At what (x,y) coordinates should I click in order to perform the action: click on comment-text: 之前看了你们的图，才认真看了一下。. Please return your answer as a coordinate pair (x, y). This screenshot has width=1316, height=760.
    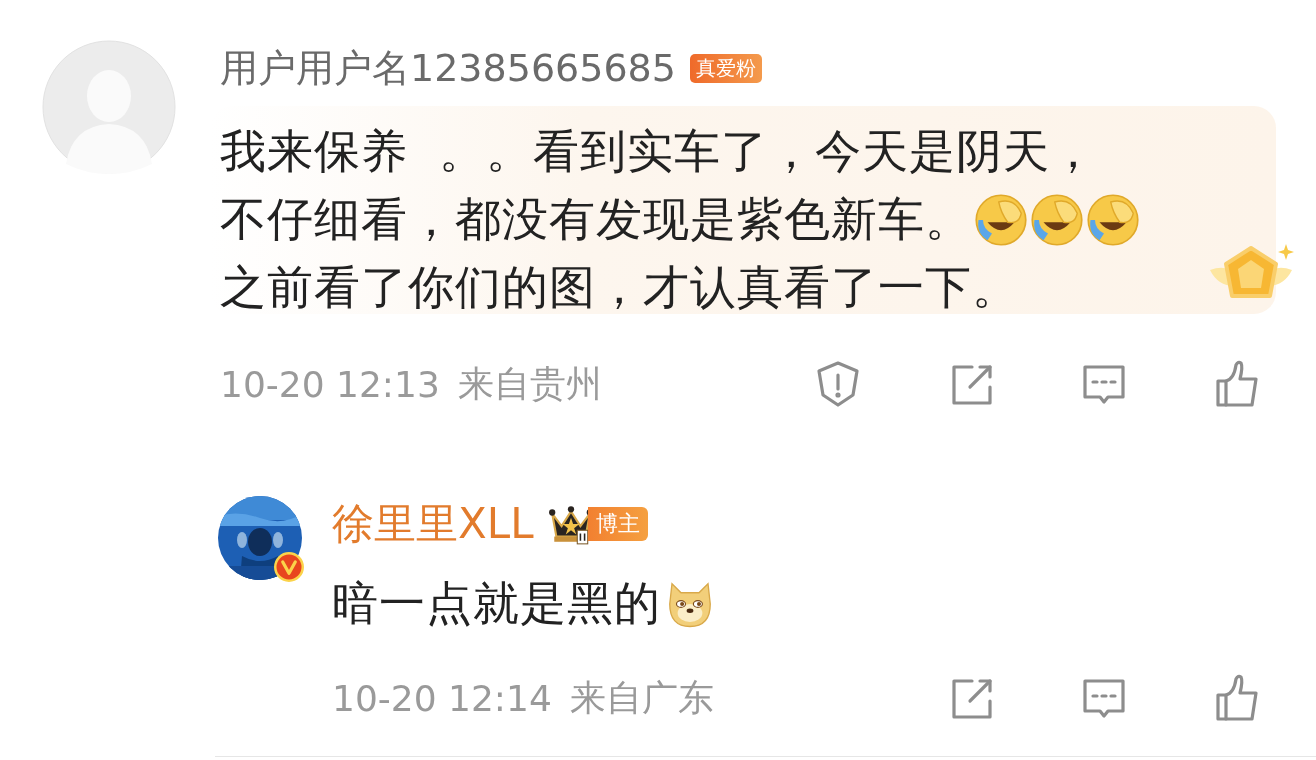
    Looking at the image, I should click on (619, 287).